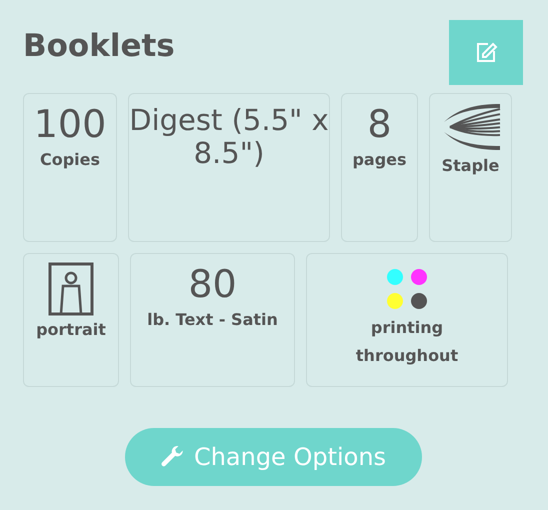 The width and height of the screenshot is (548, 510). Describe the element at coordinates (407, 289) in the screenshot. I see `color-dots-icon` at that location.